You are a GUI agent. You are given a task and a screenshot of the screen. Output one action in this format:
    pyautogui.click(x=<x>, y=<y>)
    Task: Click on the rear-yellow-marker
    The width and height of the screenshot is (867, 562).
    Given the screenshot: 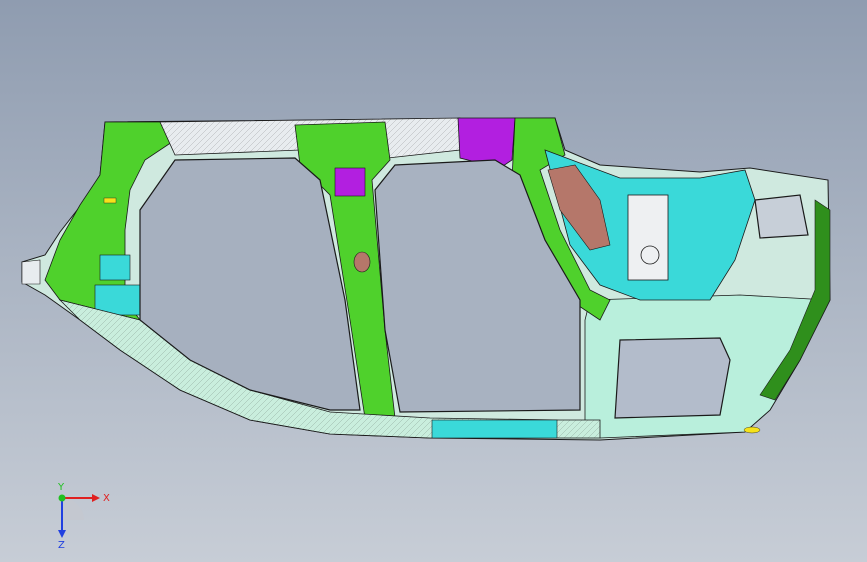 What is the action you would take?
    pyautogui.click(x=752, y=430)
    